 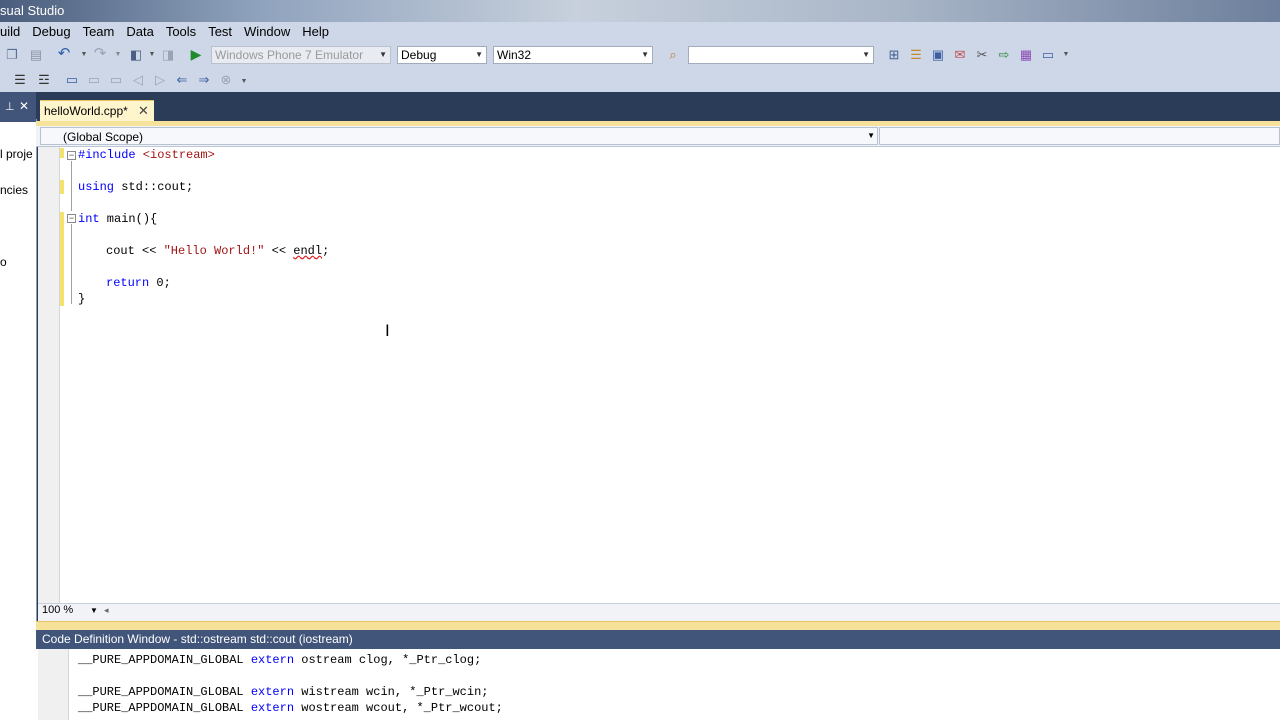 I want to click on decrease-indent-icon: ☰, so click(x=20, y=80).